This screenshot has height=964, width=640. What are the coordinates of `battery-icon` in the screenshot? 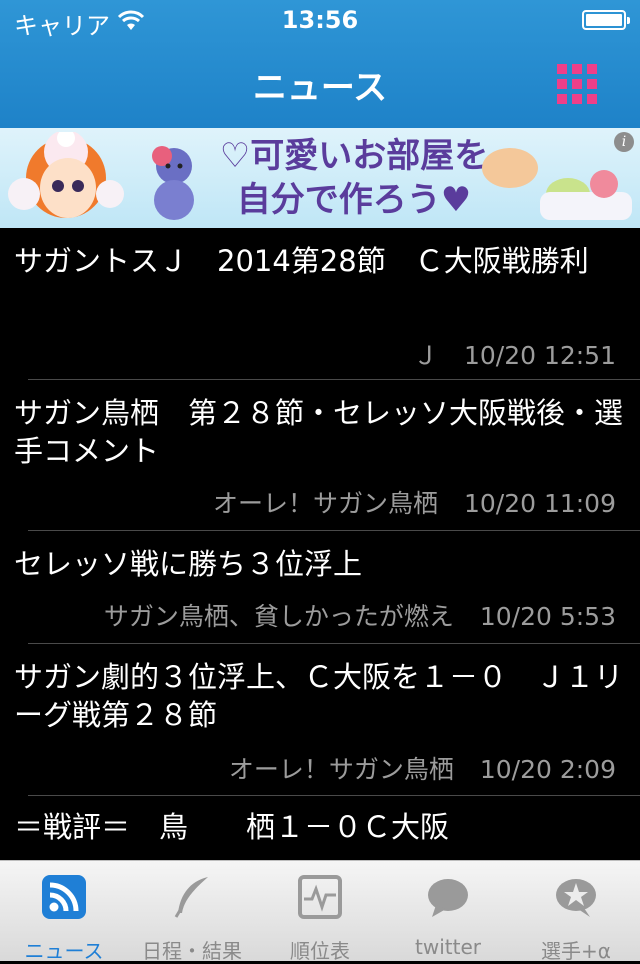 It's located at (606, 20).